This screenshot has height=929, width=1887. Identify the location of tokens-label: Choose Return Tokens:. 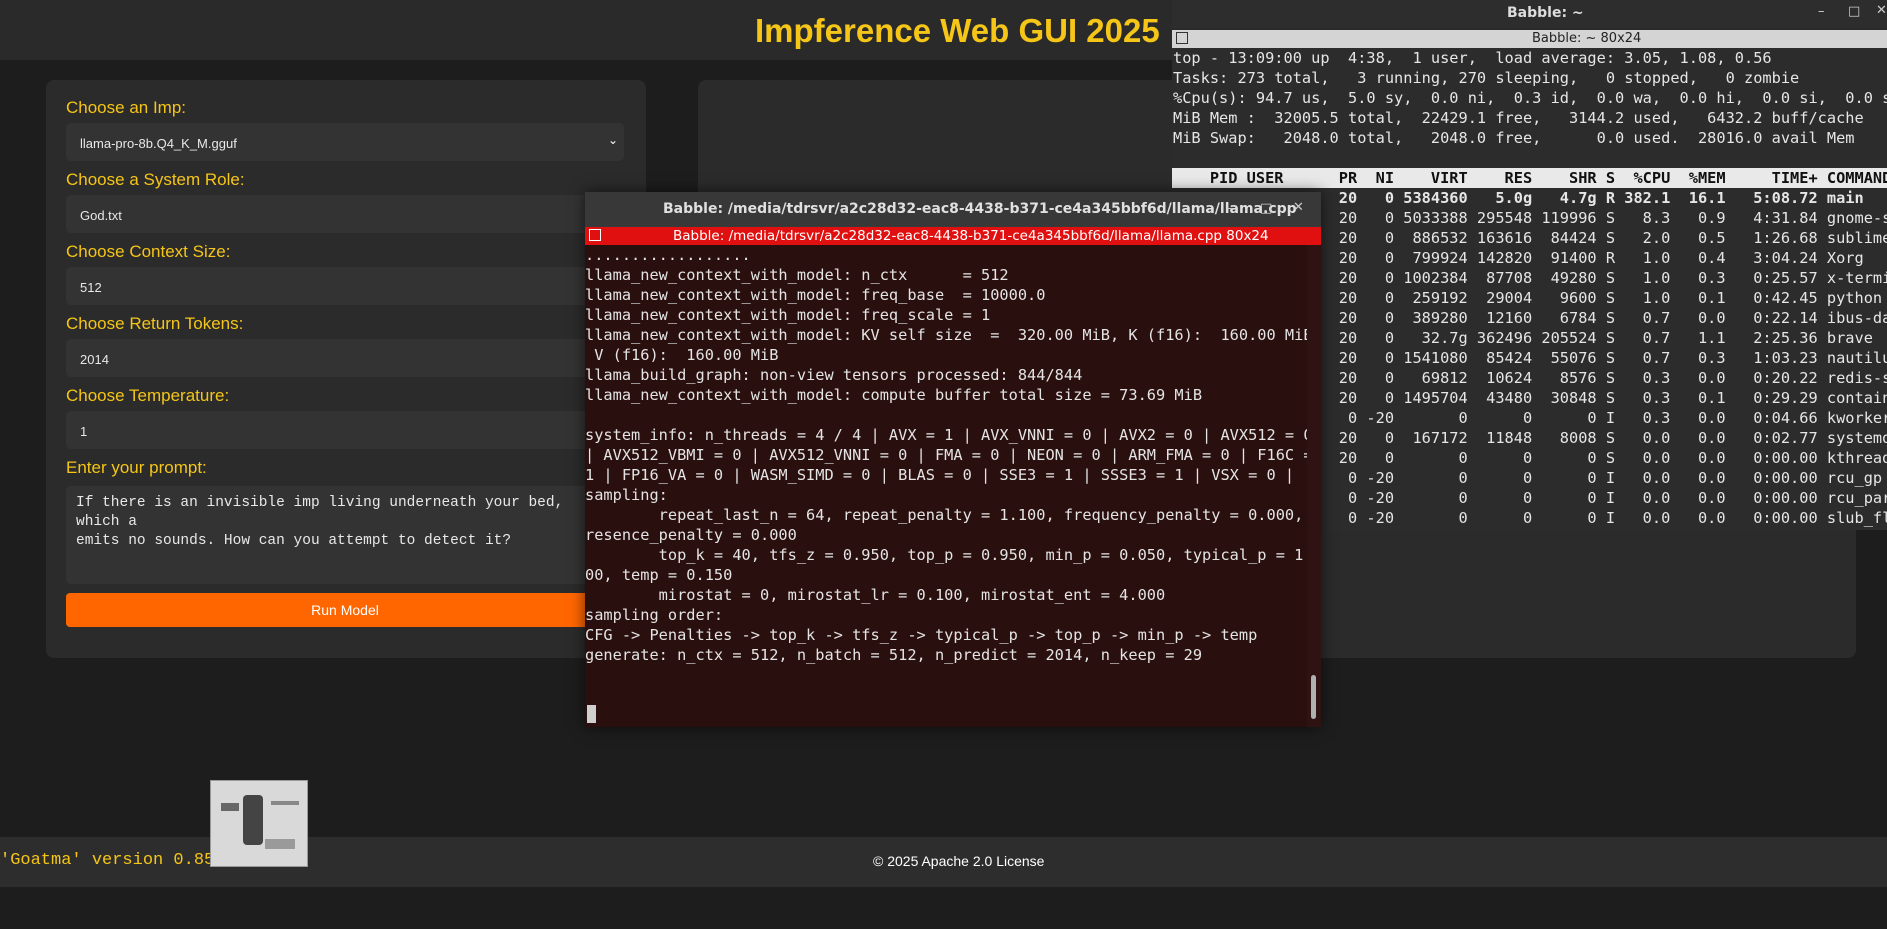
(155, 323).